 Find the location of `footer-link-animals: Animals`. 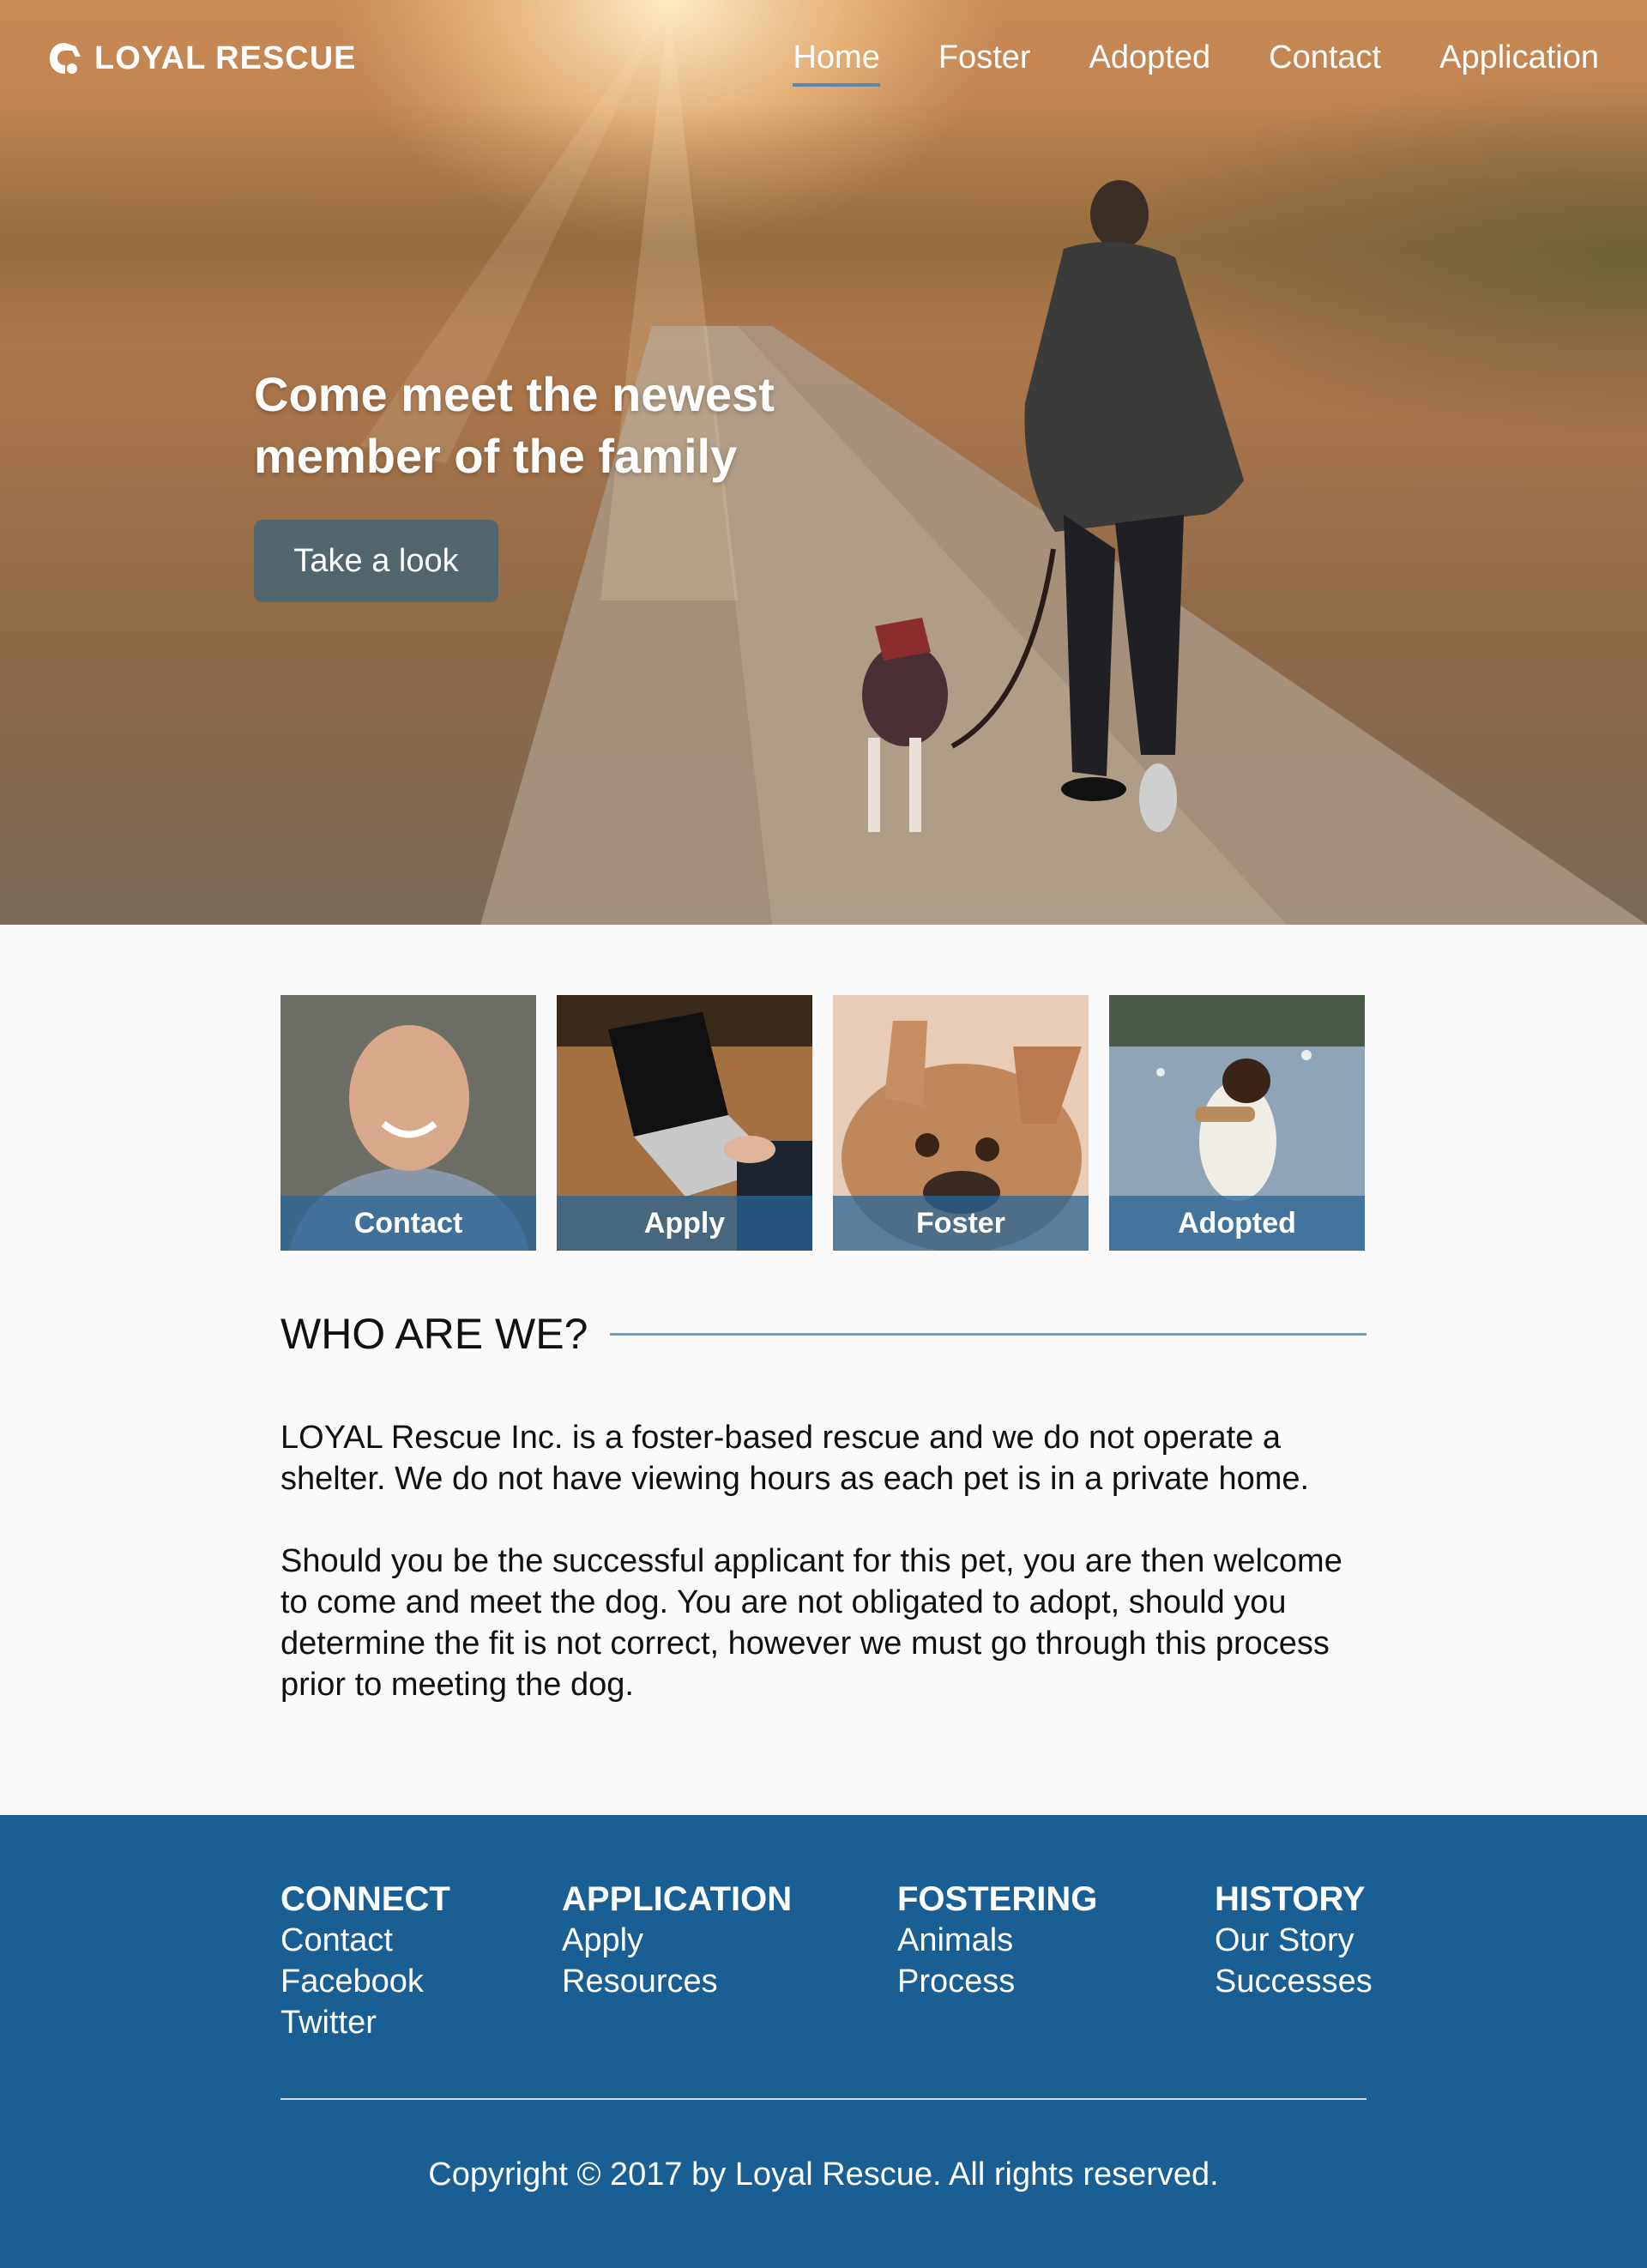

footer-link-animals: Animals is located at coordinates (997, 1941).